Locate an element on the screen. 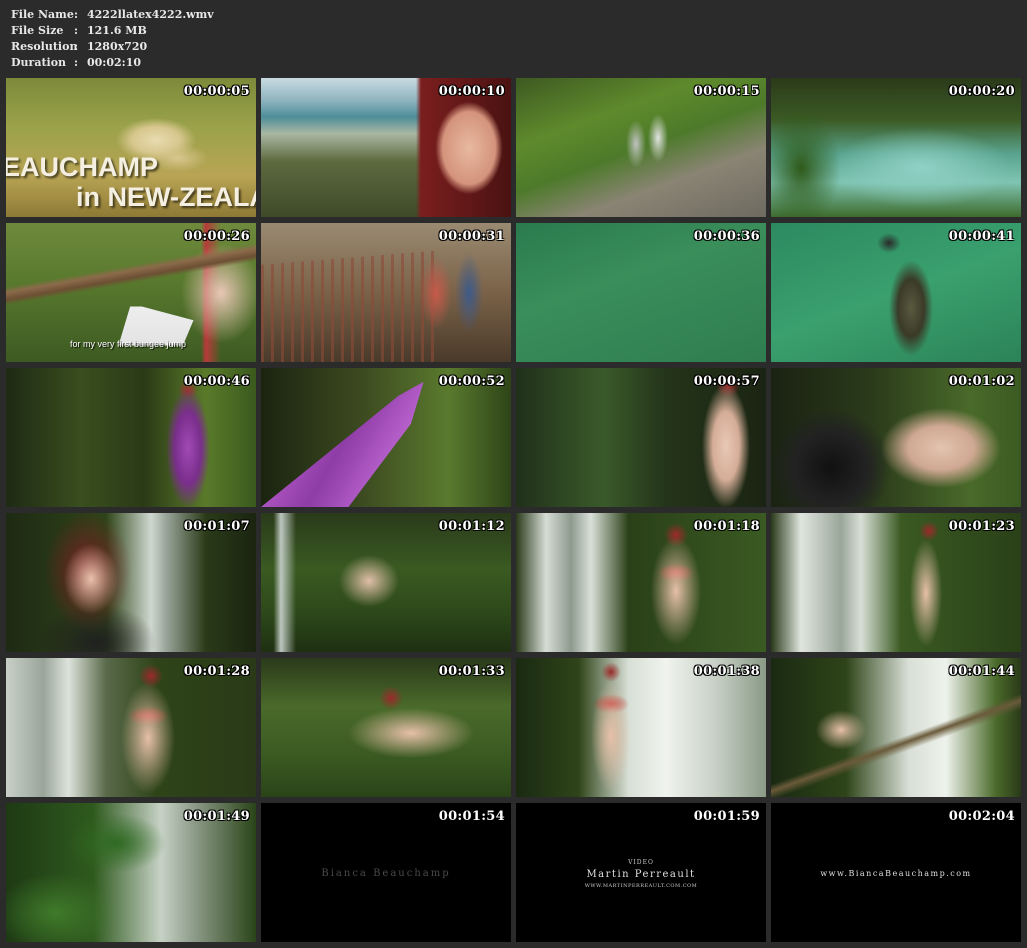  credit-name: Bianca Beauchamp is located at coordinates (386, 873).